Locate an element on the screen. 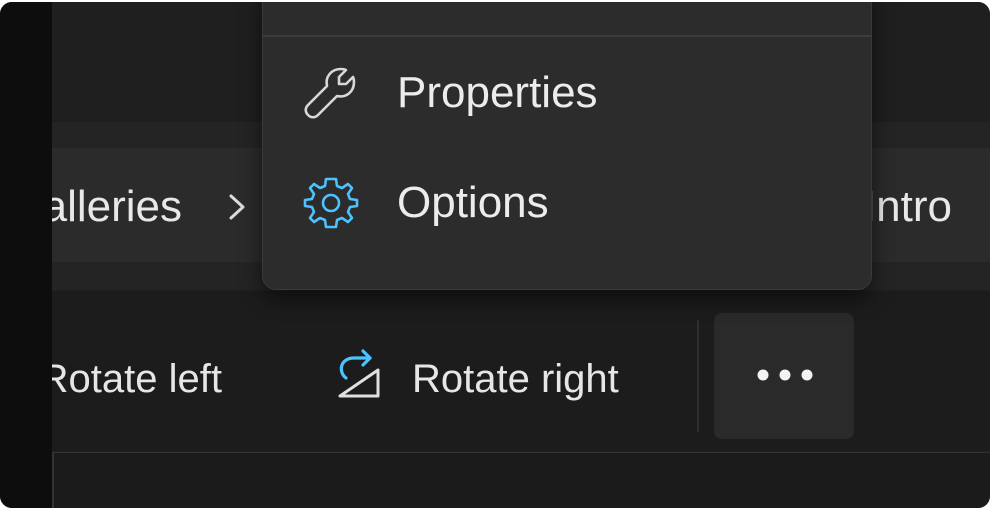 The image size is (999, 513). breadcrumb-item-galleries: Galleries is located at coordinates (117, 207).